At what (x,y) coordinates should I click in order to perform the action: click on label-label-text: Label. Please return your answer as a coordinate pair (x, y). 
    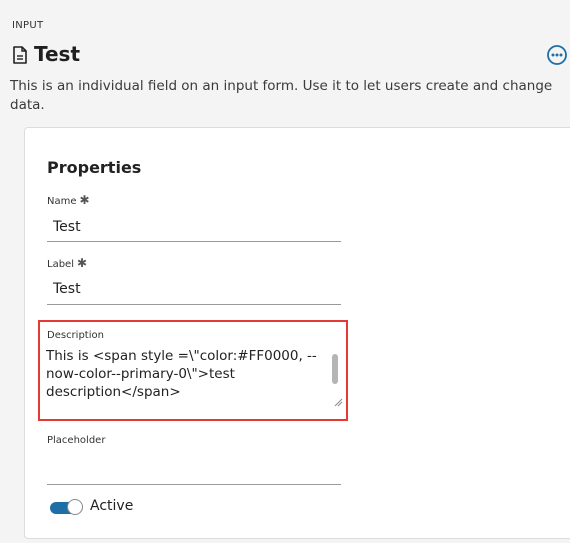
    Looking at the image, I should click on (60, 264).